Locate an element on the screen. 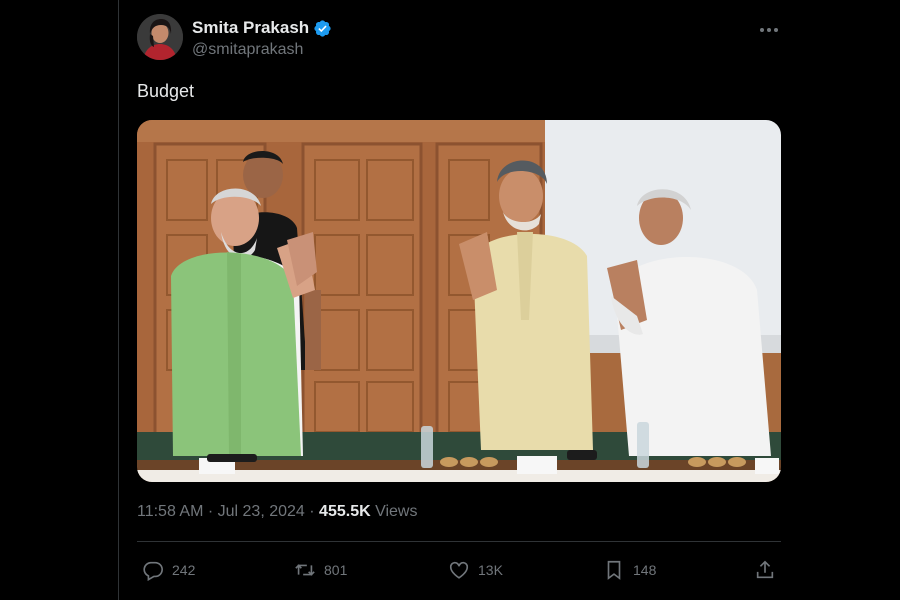  repost-button: 801 is located at coordinates (320, 570).